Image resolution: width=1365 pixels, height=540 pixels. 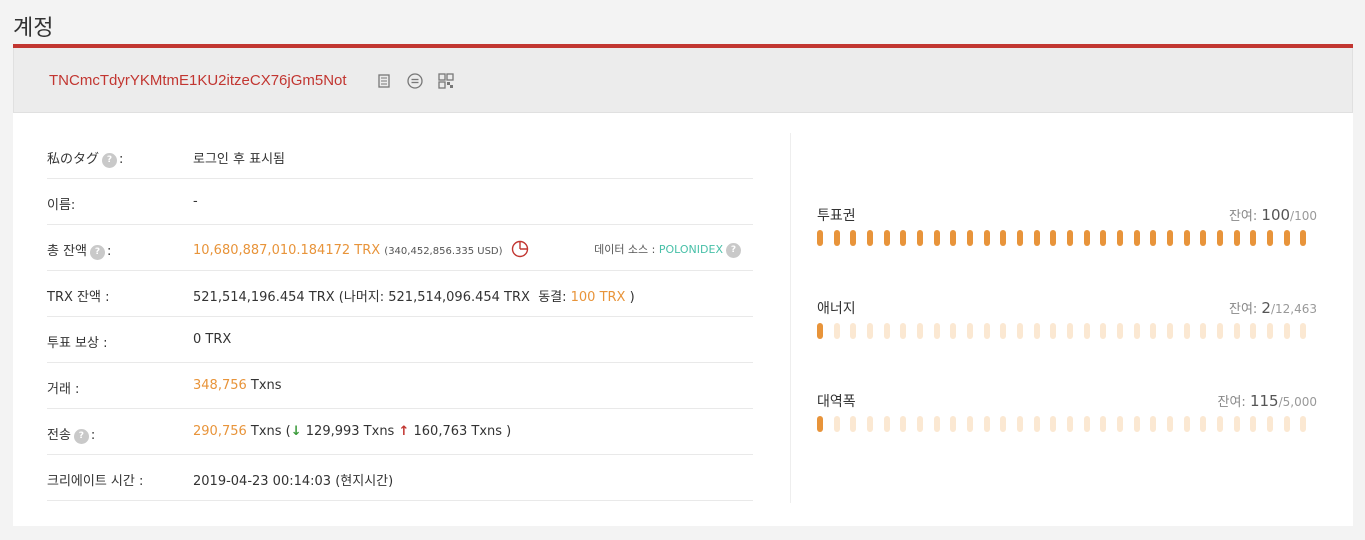 I want to click on qrcode-icon, so click(x=446, y=81).